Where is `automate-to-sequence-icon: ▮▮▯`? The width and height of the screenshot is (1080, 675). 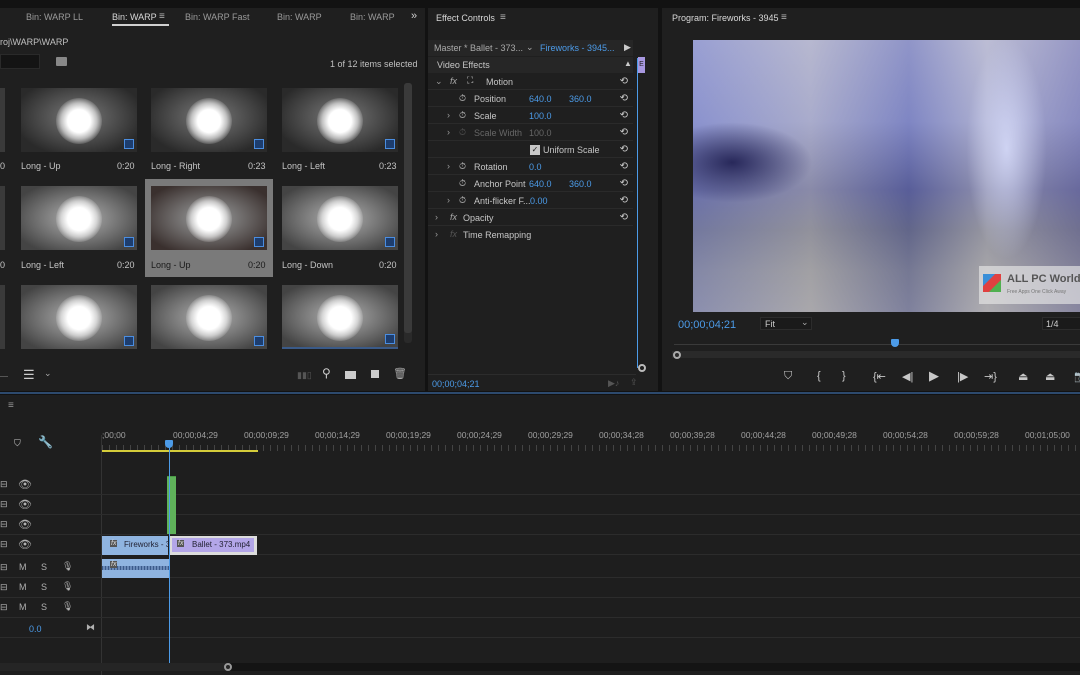 automate-to-sequence-icon: ▮▮▯ is located at coordinates (304, 375).